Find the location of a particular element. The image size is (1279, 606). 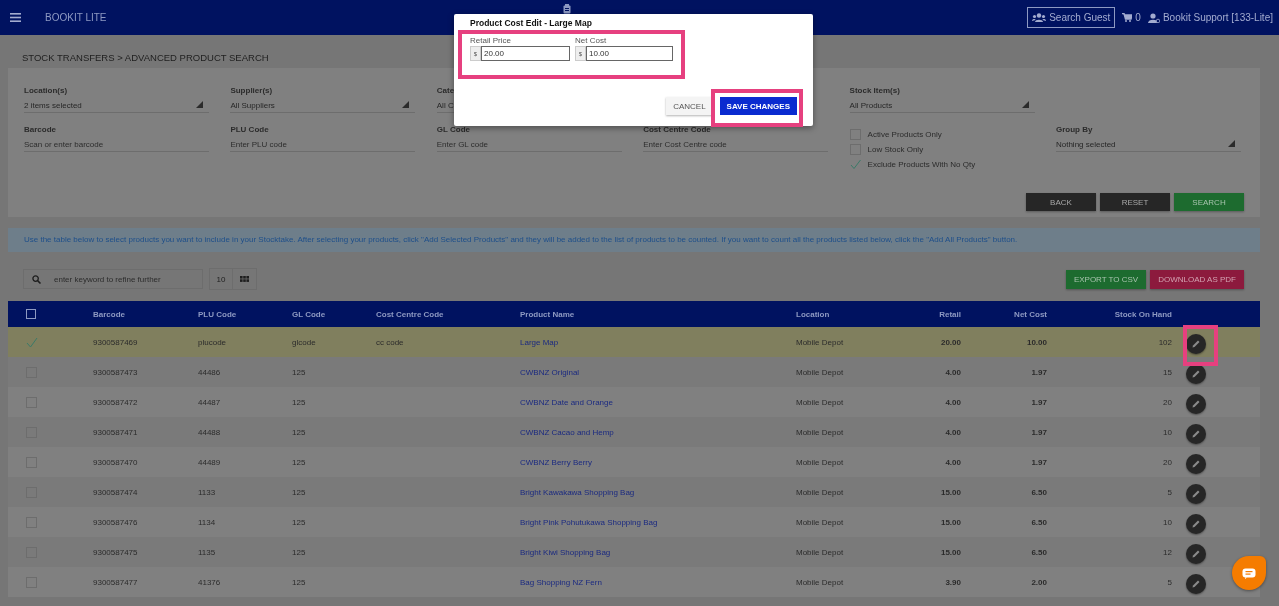

table-row: 9300587469 plucode glcode cc code Large Map Mobile Depot 20.00 10.00 102 is located at coordinates (634, 342).